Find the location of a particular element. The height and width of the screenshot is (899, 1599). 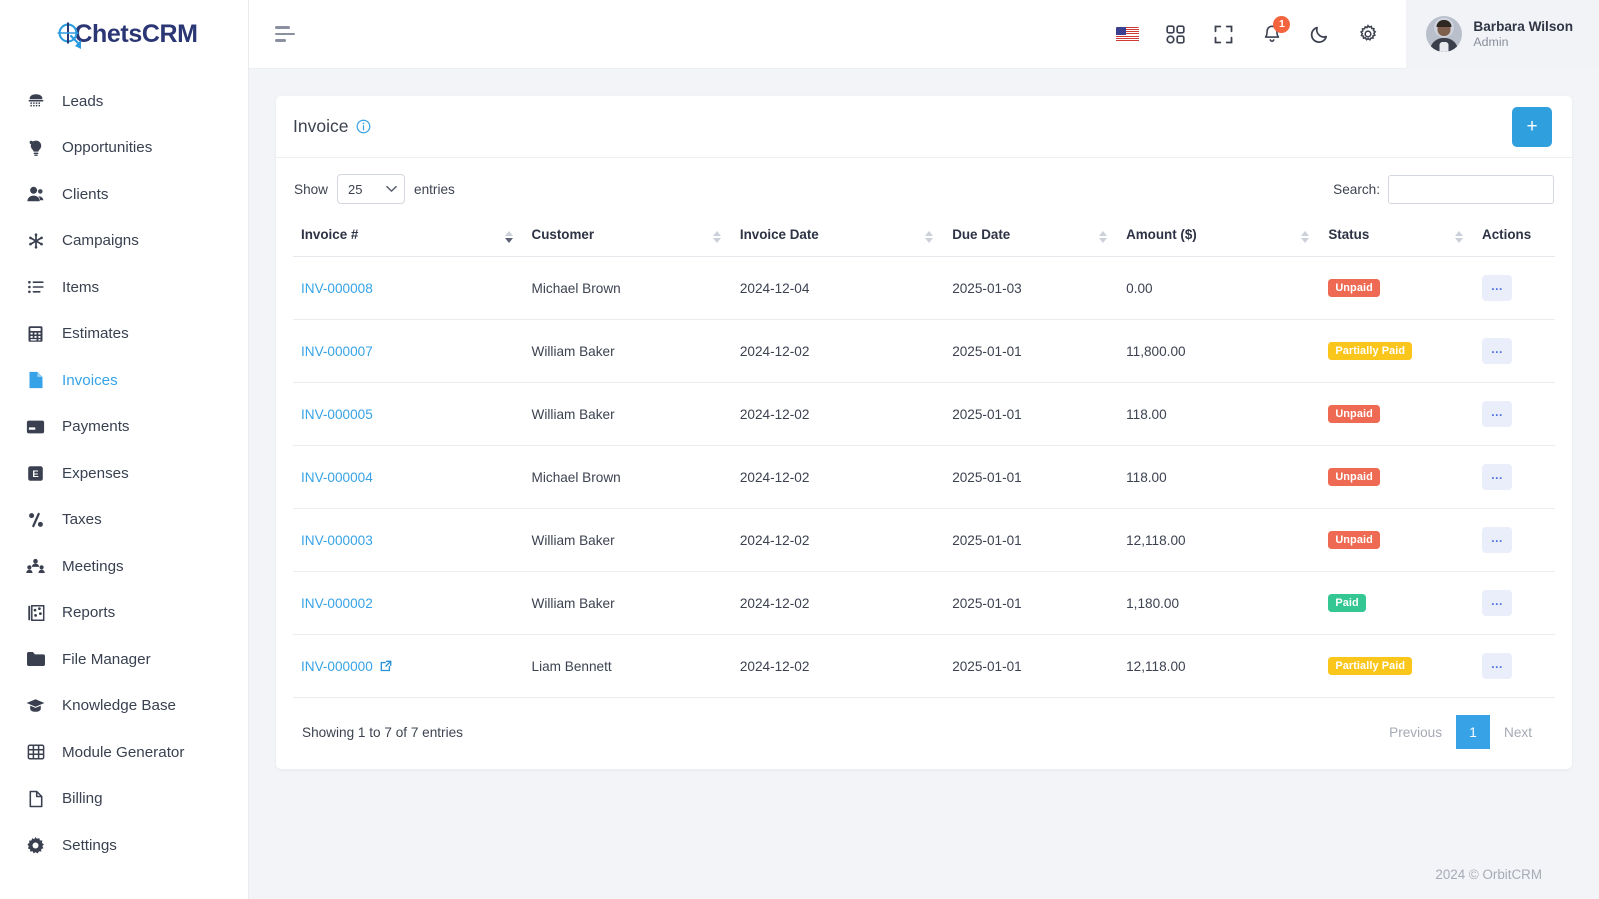

sidebar-item-label: Campaigns is located at coordinates (100, 241).